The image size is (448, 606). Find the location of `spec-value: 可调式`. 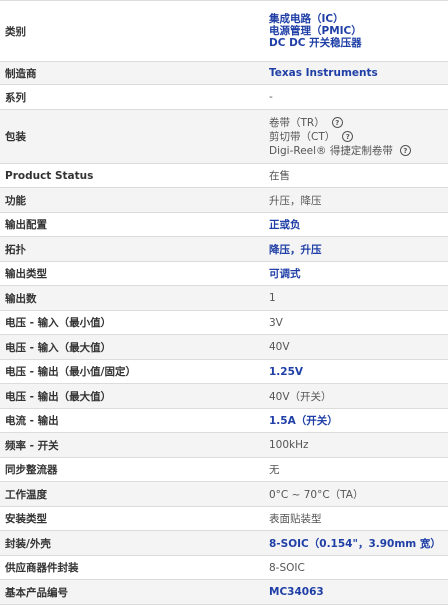

spec-value: 可调式 is located at coordinates (355, 273).